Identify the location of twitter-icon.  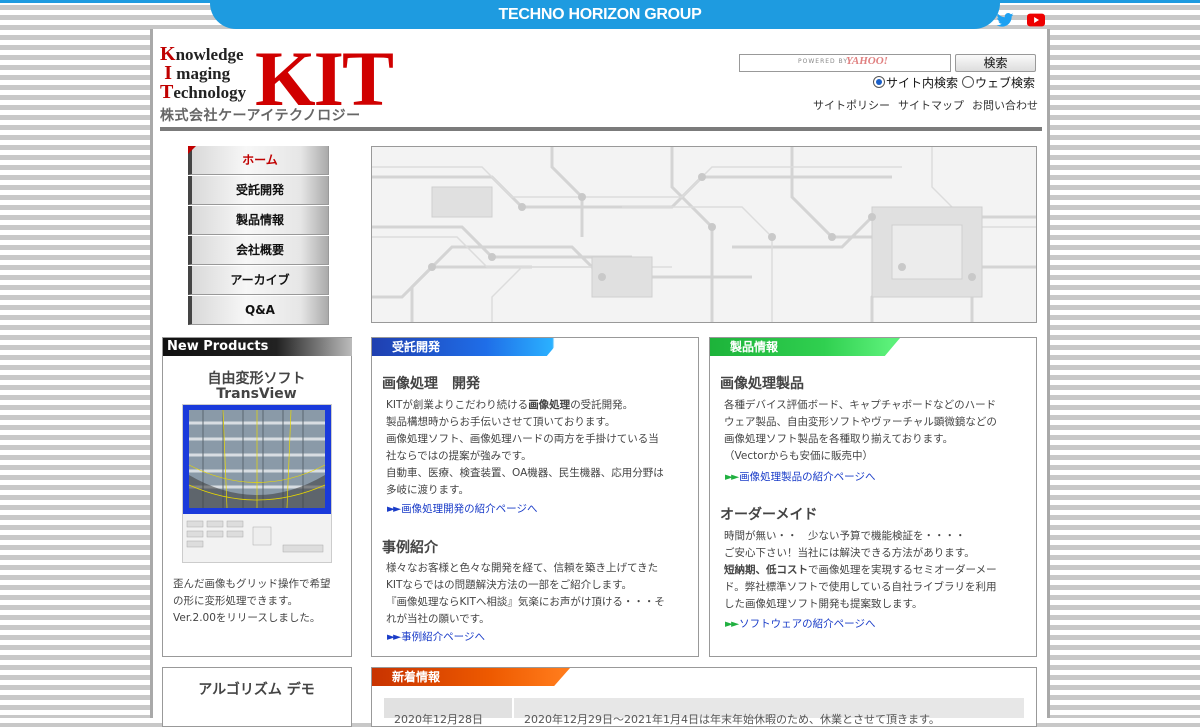
(1005, 19).